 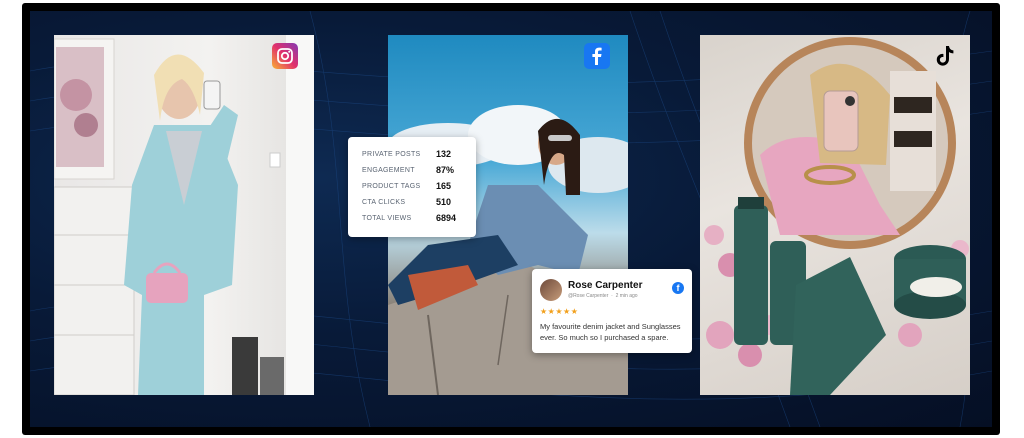 I want to click on tiktok-icon, so click(x=945, y=56).